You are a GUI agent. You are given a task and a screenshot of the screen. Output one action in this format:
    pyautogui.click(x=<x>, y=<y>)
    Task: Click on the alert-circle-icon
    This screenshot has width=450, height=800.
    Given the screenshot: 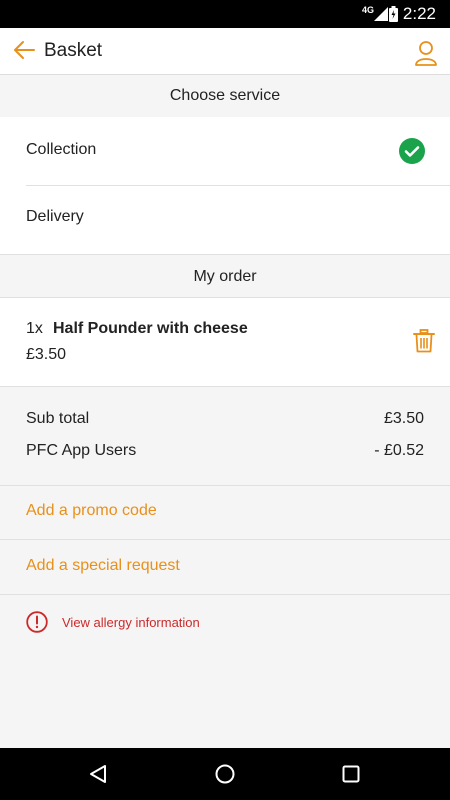 What is the action you would take?
    pyautogui.click(x=37, y=622)
    